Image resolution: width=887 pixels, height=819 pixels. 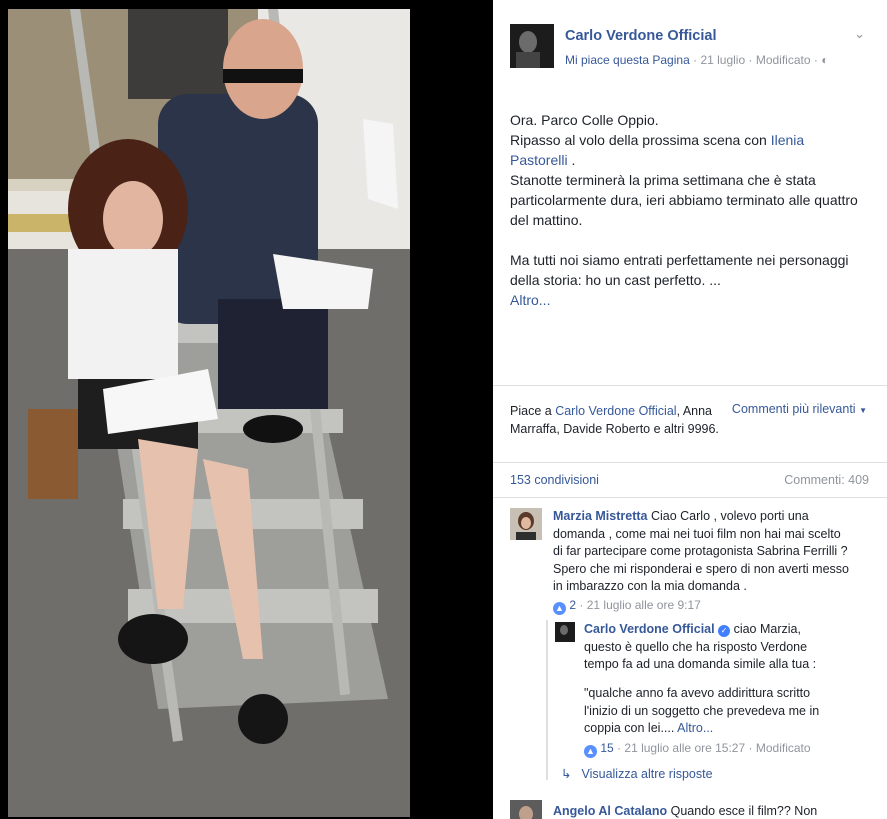 What do you see at coordinates (615, 411) in the screenshot?
I see `liker-link: Carlo Verdone Official` at bounding box center [615, 411].